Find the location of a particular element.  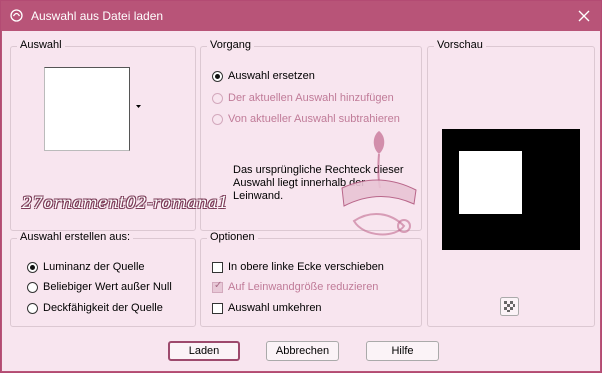

radio-replace-selection: Auswahl ersetzen is located at coordinates (263, 76).